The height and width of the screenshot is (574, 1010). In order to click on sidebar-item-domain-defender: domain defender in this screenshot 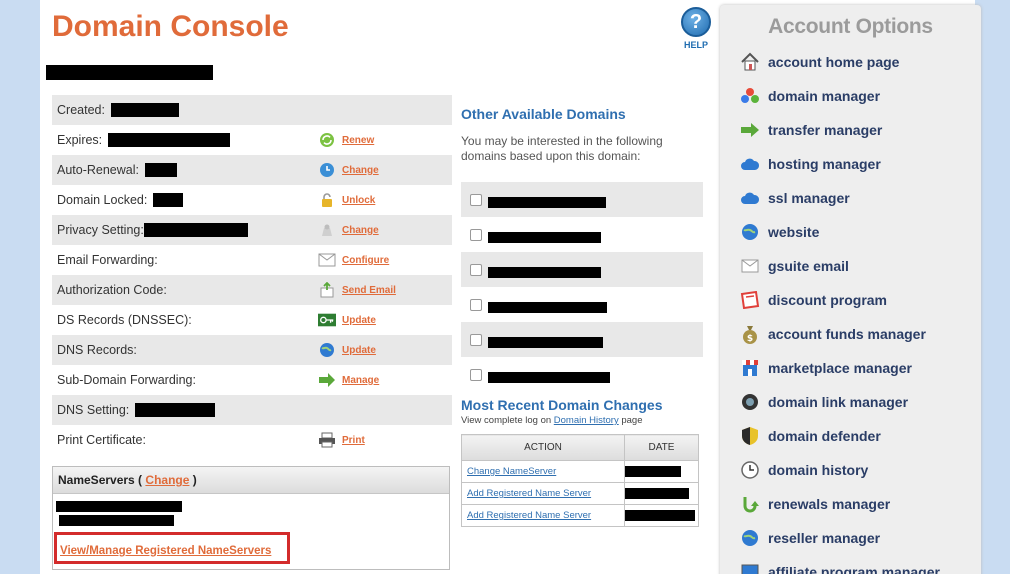, I will do `click(850, 436)`.